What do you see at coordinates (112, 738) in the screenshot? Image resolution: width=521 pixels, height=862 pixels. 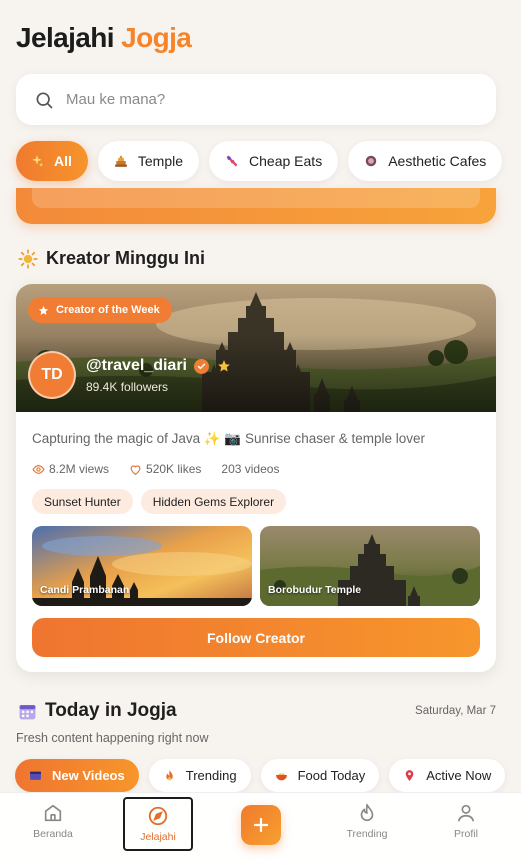 I see `today-subtitle: Fresh content happening right now` at bounding box center [112, 738].